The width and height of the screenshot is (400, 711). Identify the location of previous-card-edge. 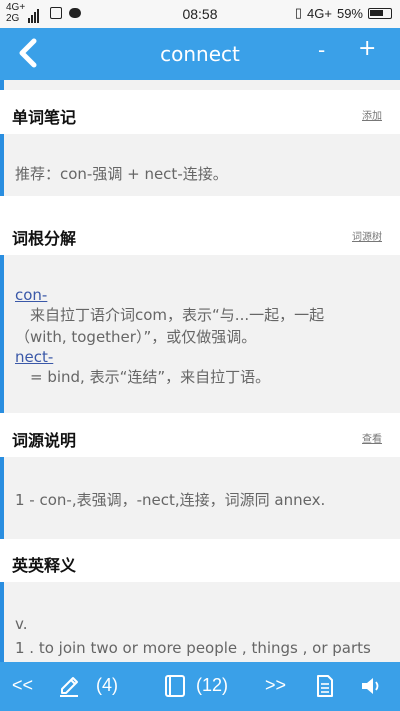
(200, 85).